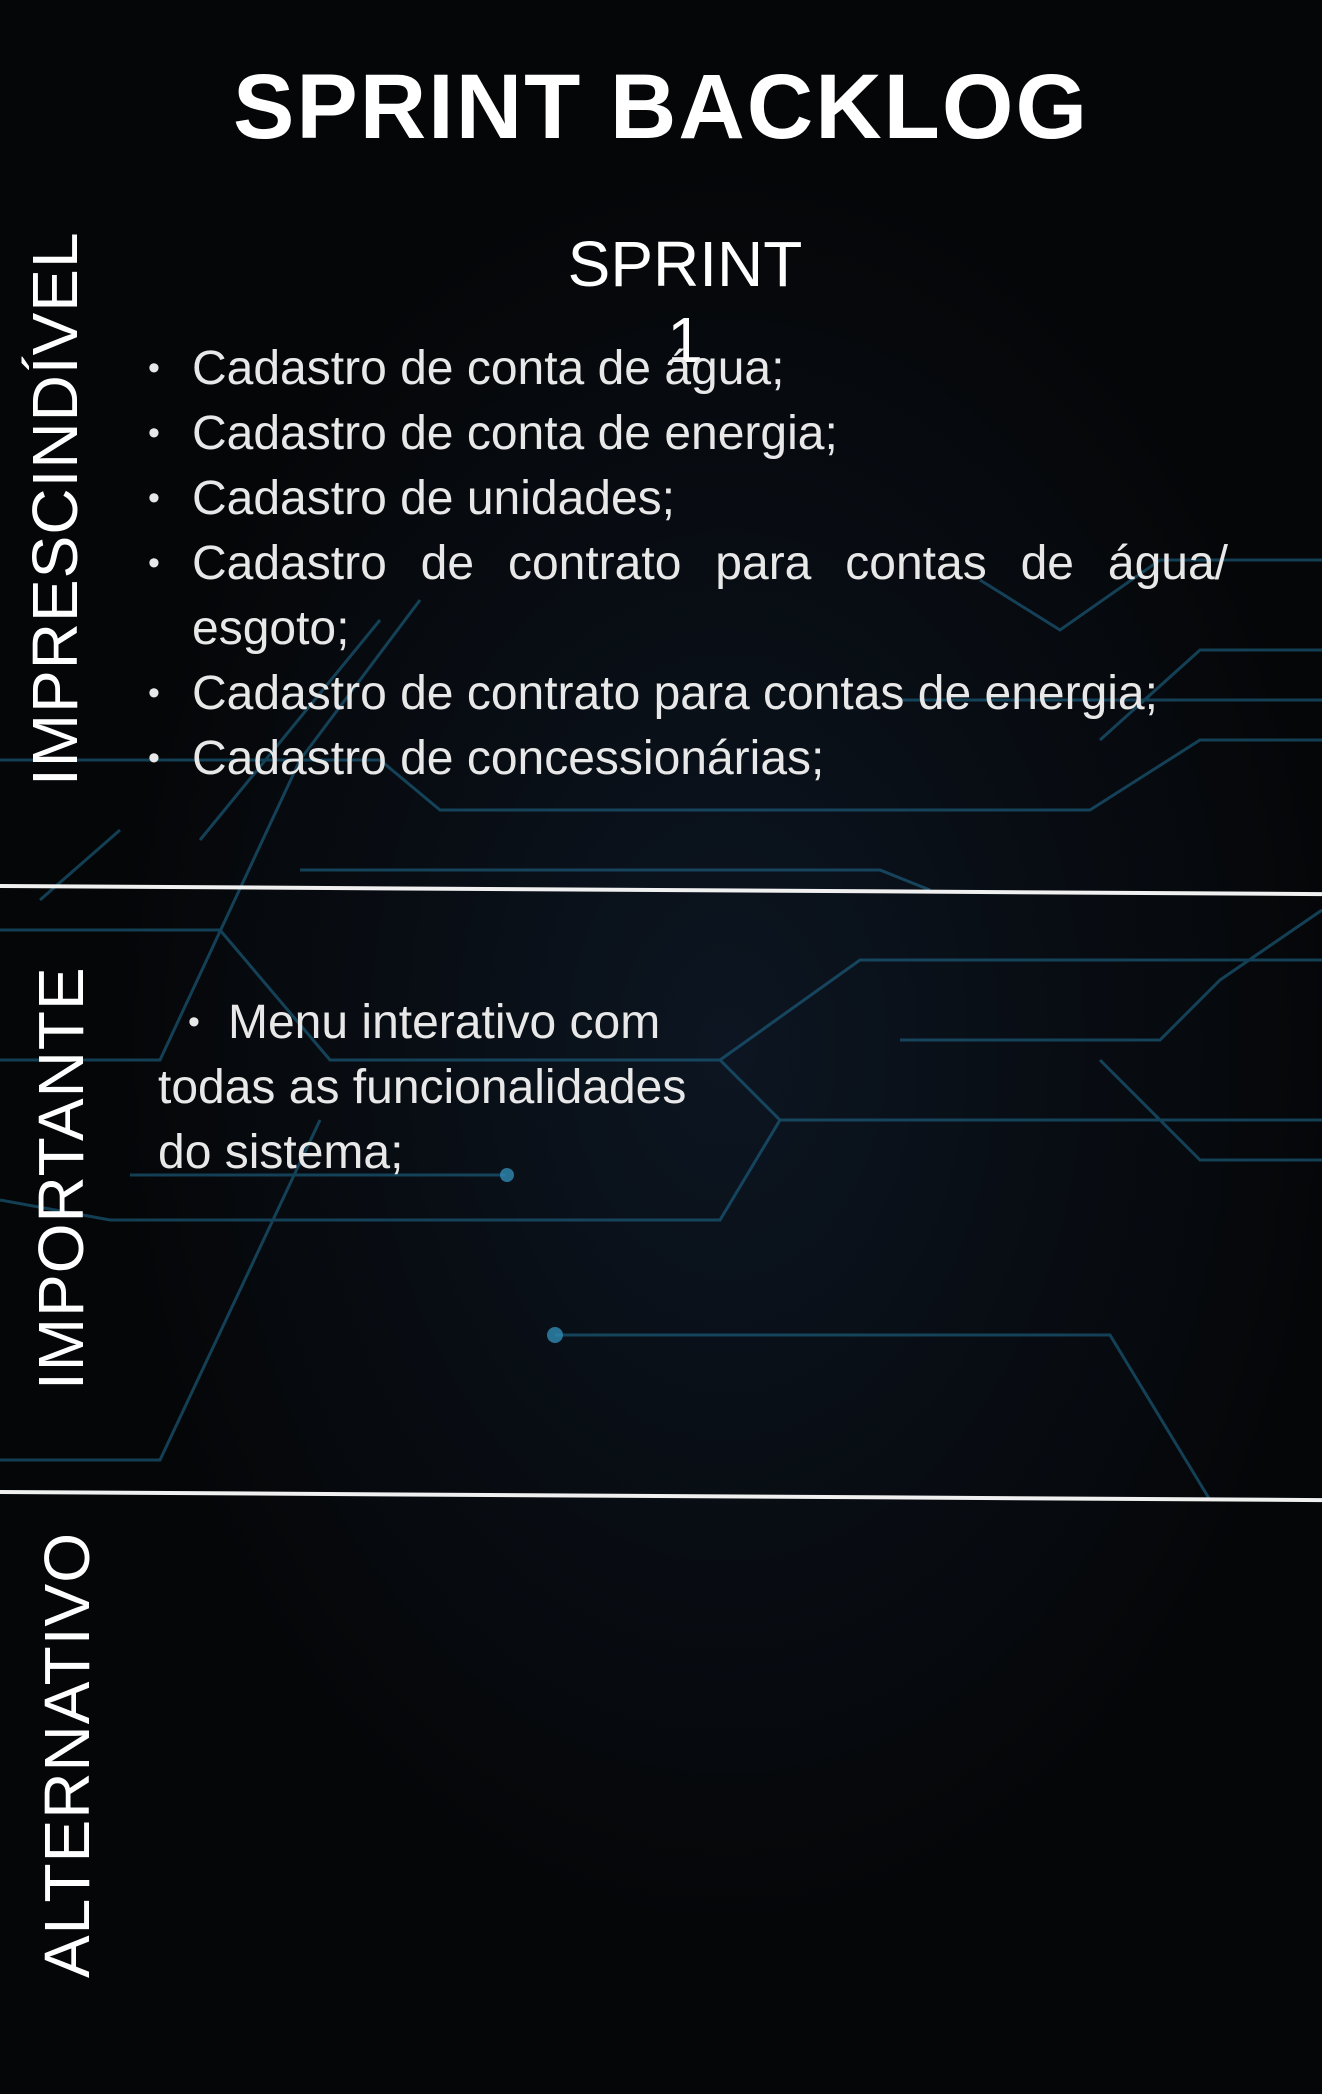 The image size is (1322, 2094). Describe the element at coordinates (688, 368) in the screenshot. I see `list-item: Cadastro de conta de água;` at that location.